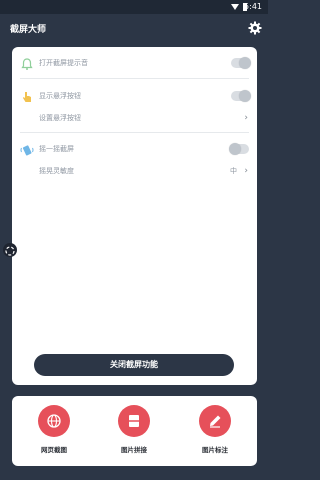 This screenshot has width=320, height=480. What do you see at coordinates (215, 450) in the screenshot?
I see `tool-label: 图片标注` at bounding box center [215, 450].